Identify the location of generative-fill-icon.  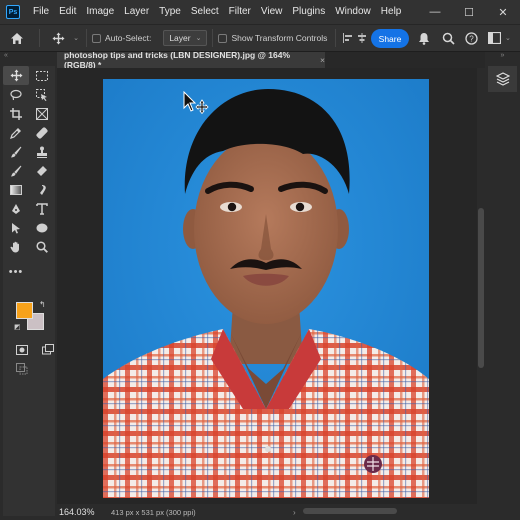
(22, 368).